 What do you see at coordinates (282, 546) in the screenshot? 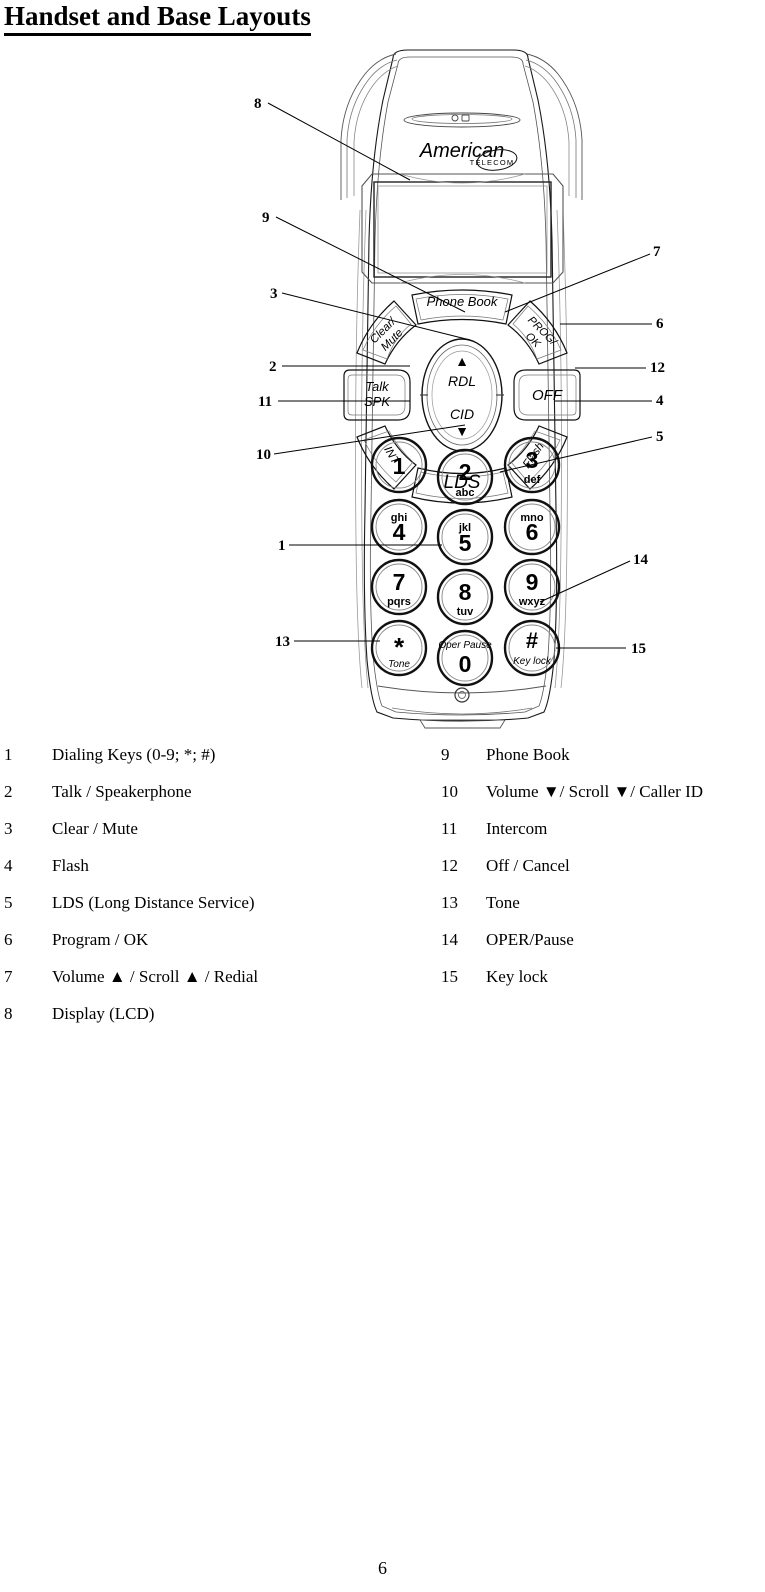
I see `callout-1: 1` at bounding box center [282, 546].